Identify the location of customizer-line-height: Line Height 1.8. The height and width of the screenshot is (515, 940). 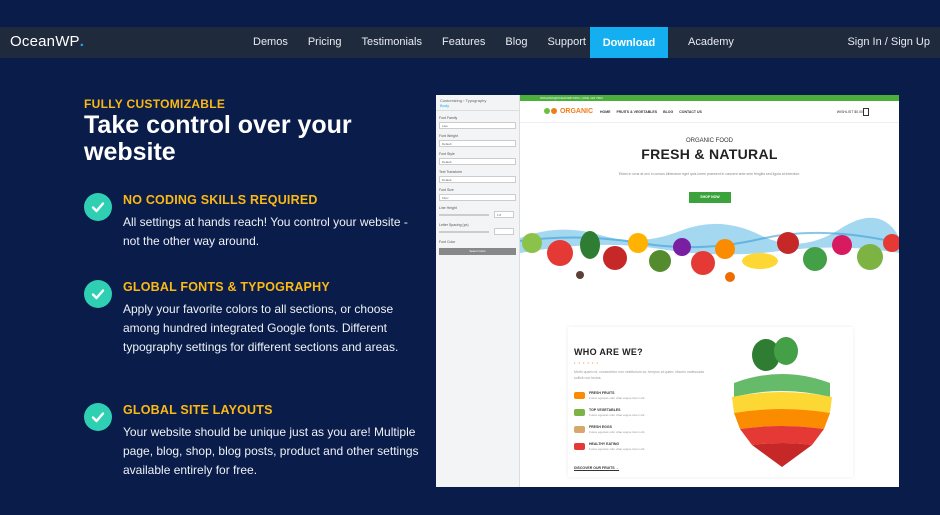
(477, 212).